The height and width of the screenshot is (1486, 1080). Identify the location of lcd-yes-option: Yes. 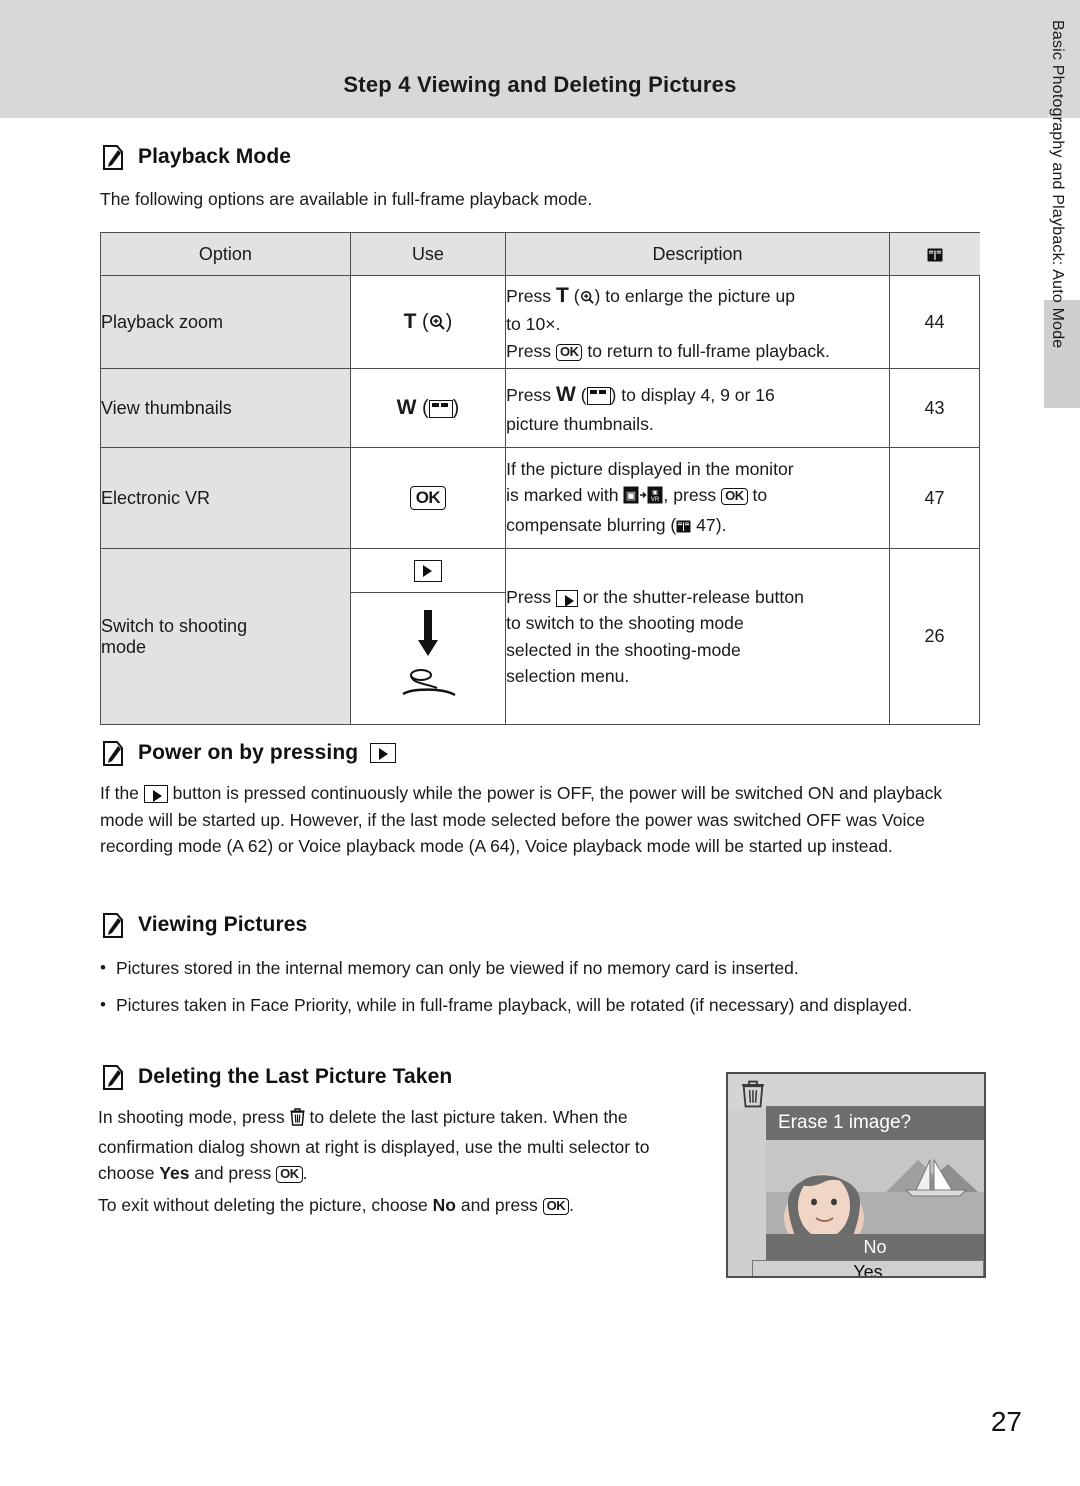
(868, 1268).